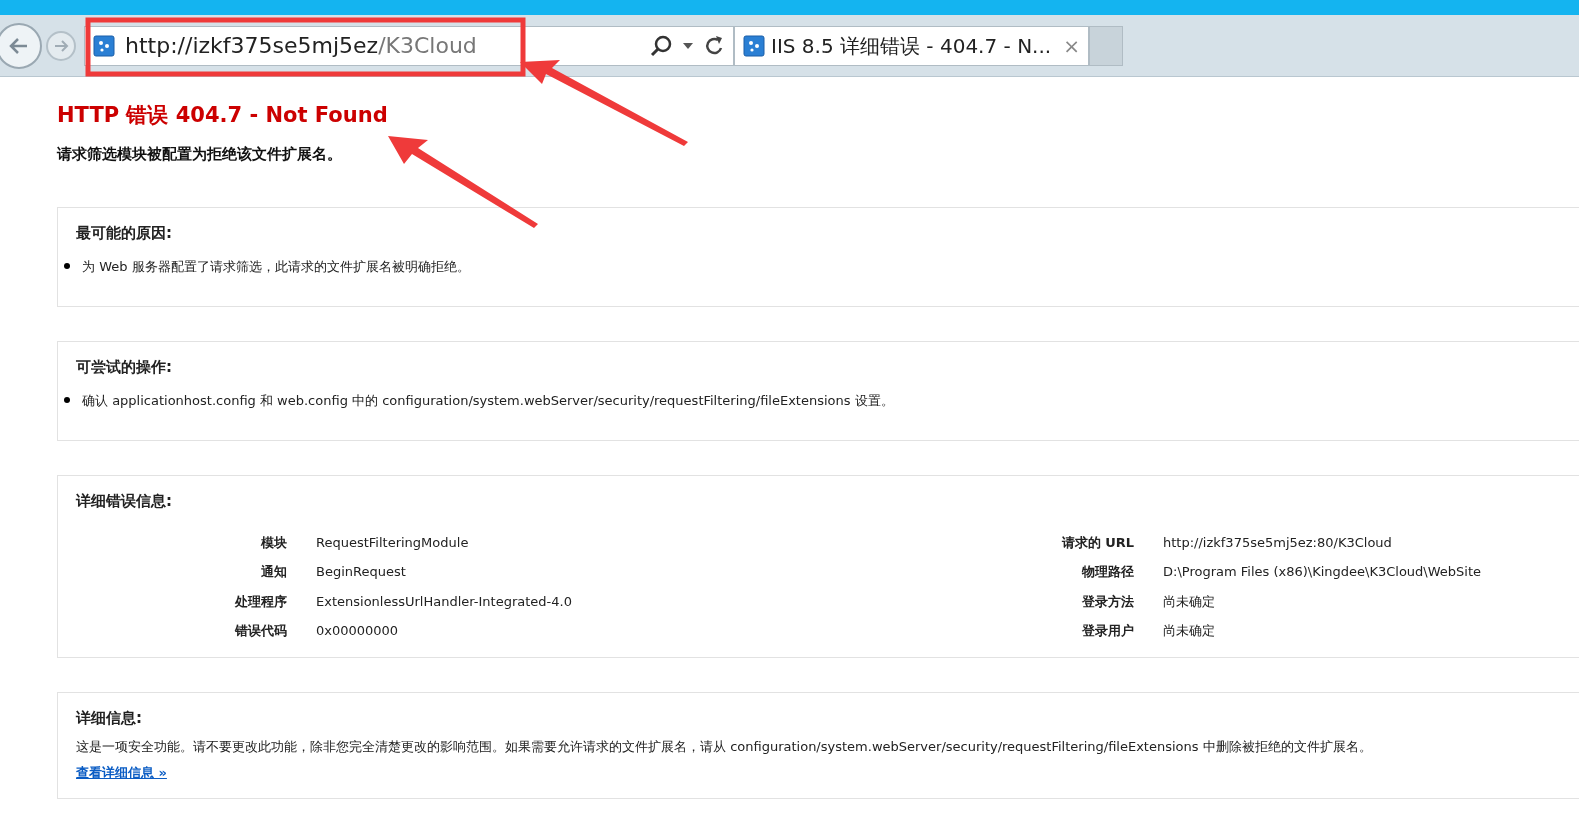 The width and height of the screenshot is (1579, 827). Describe the element at coordinates (392, 542) in the screenshot. I see `detail-value: RequestFilteringModule` at that location.